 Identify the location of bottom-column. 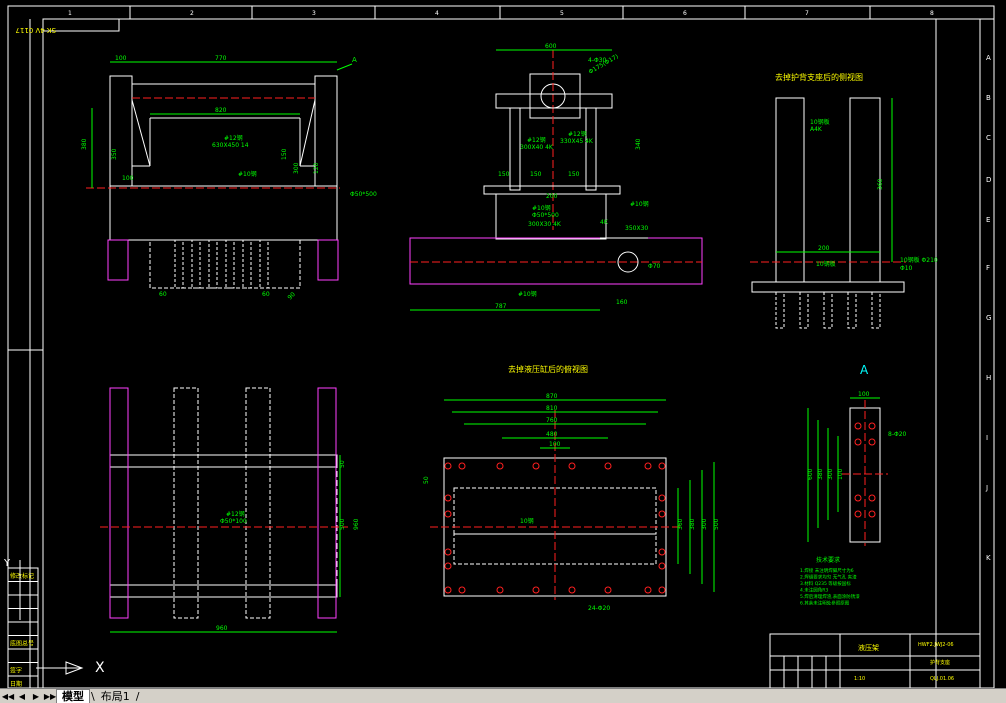
(186, 503).